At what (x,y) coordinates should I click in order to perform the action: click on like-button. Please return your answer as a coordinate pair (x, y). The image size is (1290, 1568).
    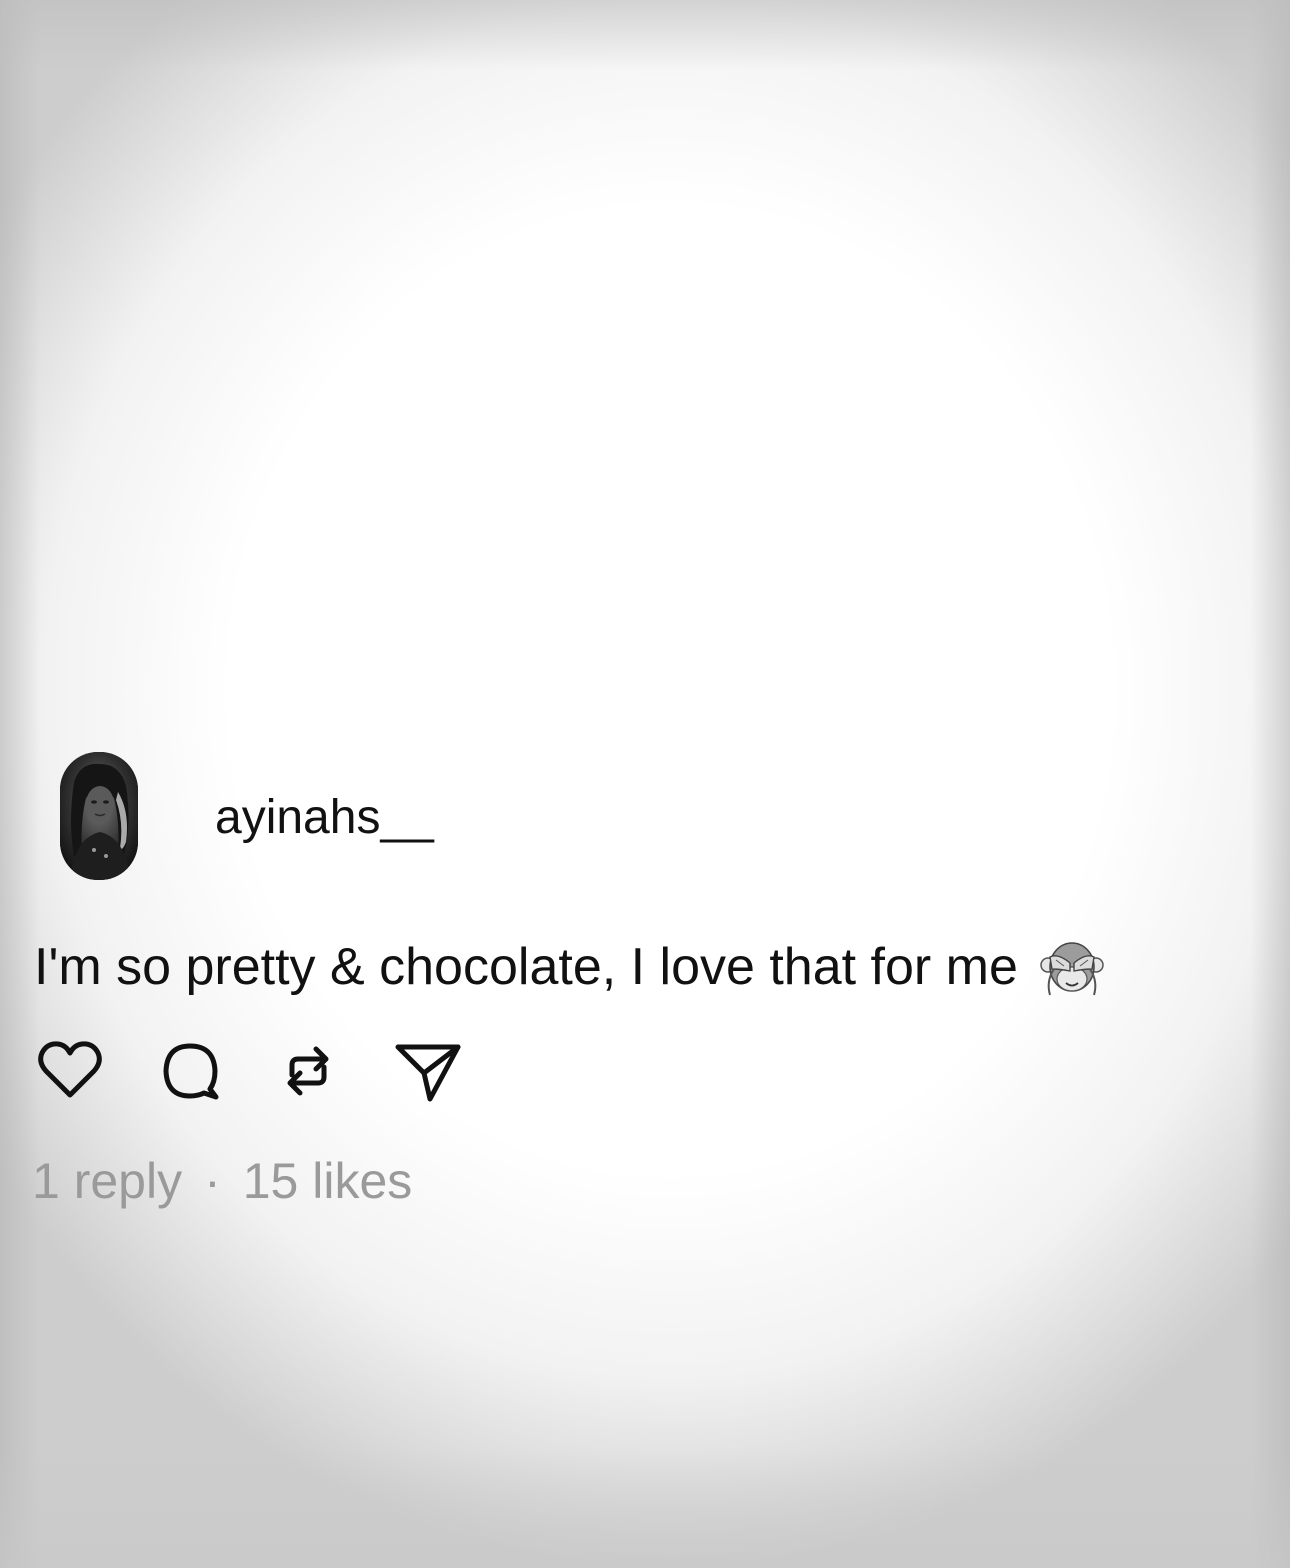
    Looking at the image, I should click on (70, 1071).